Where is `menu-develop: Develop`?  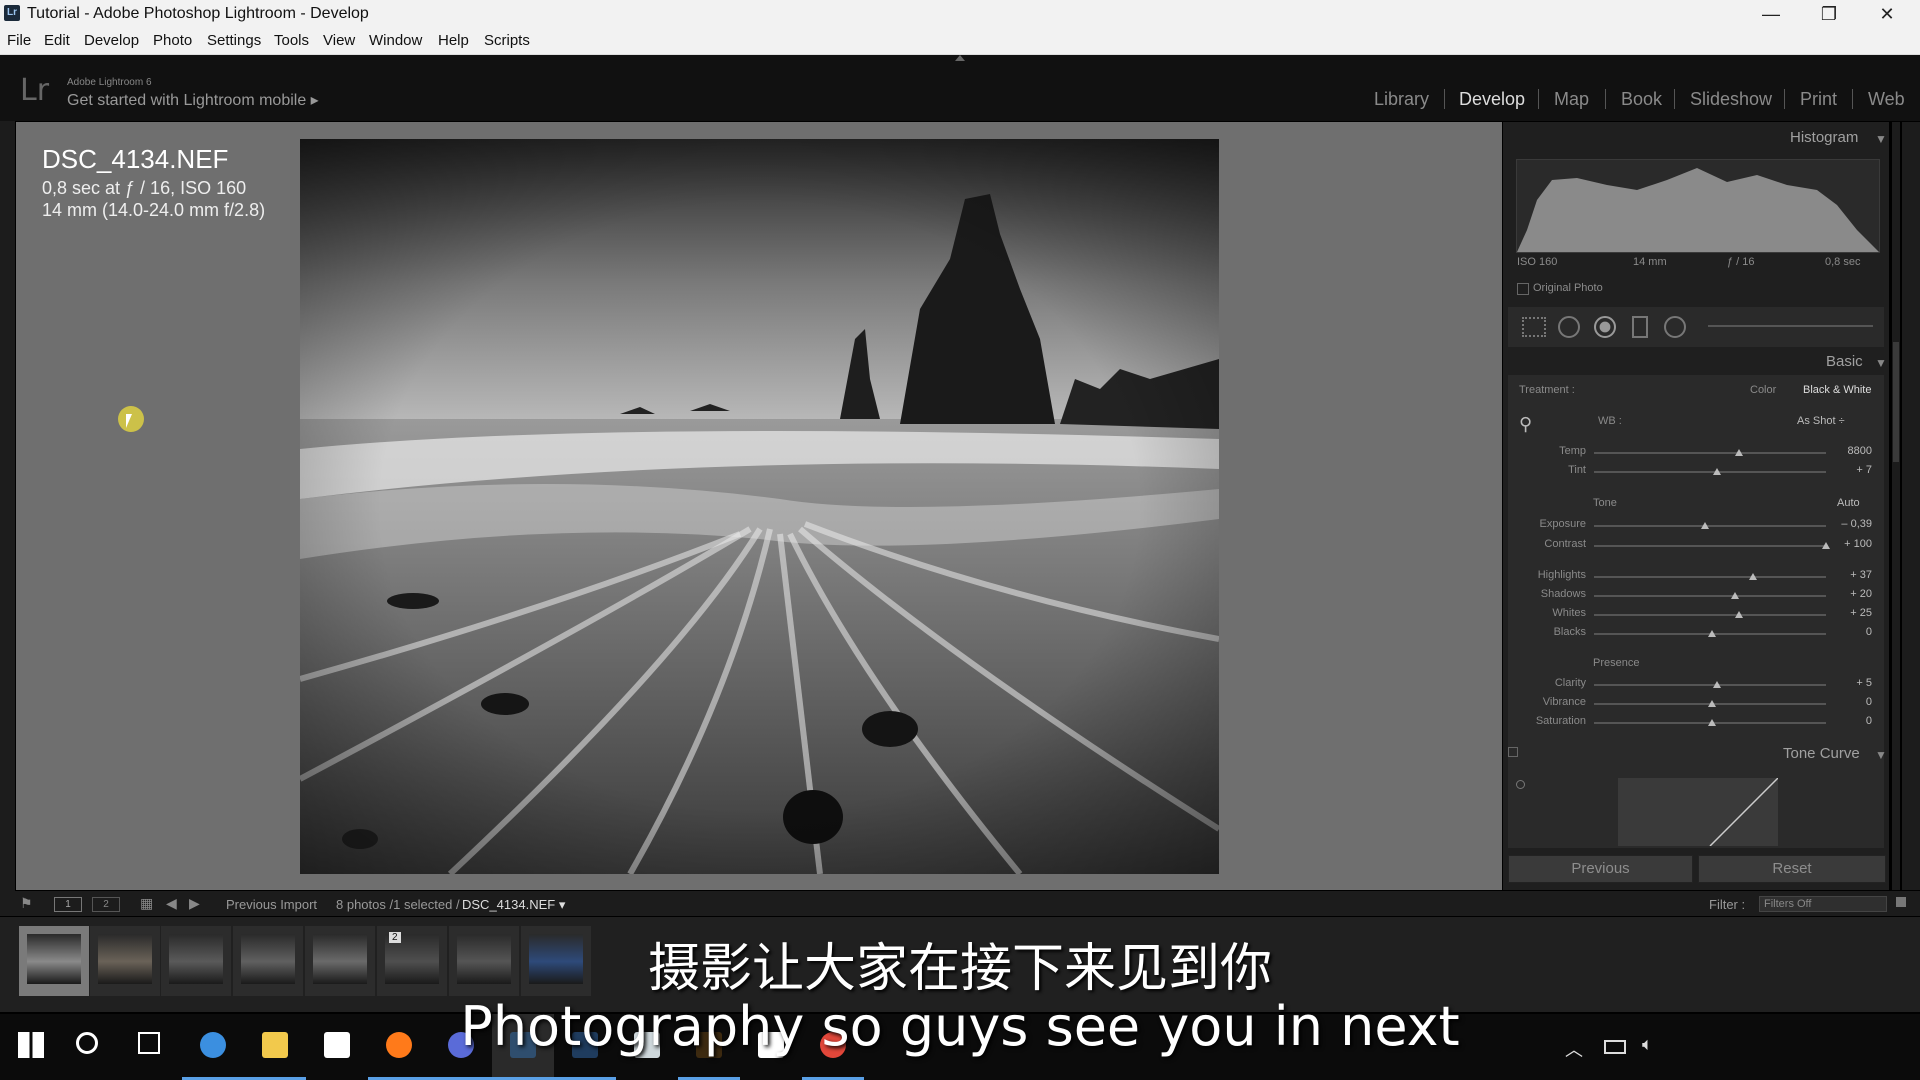 menu-develop: Develop is located at coordinates (111, 40).